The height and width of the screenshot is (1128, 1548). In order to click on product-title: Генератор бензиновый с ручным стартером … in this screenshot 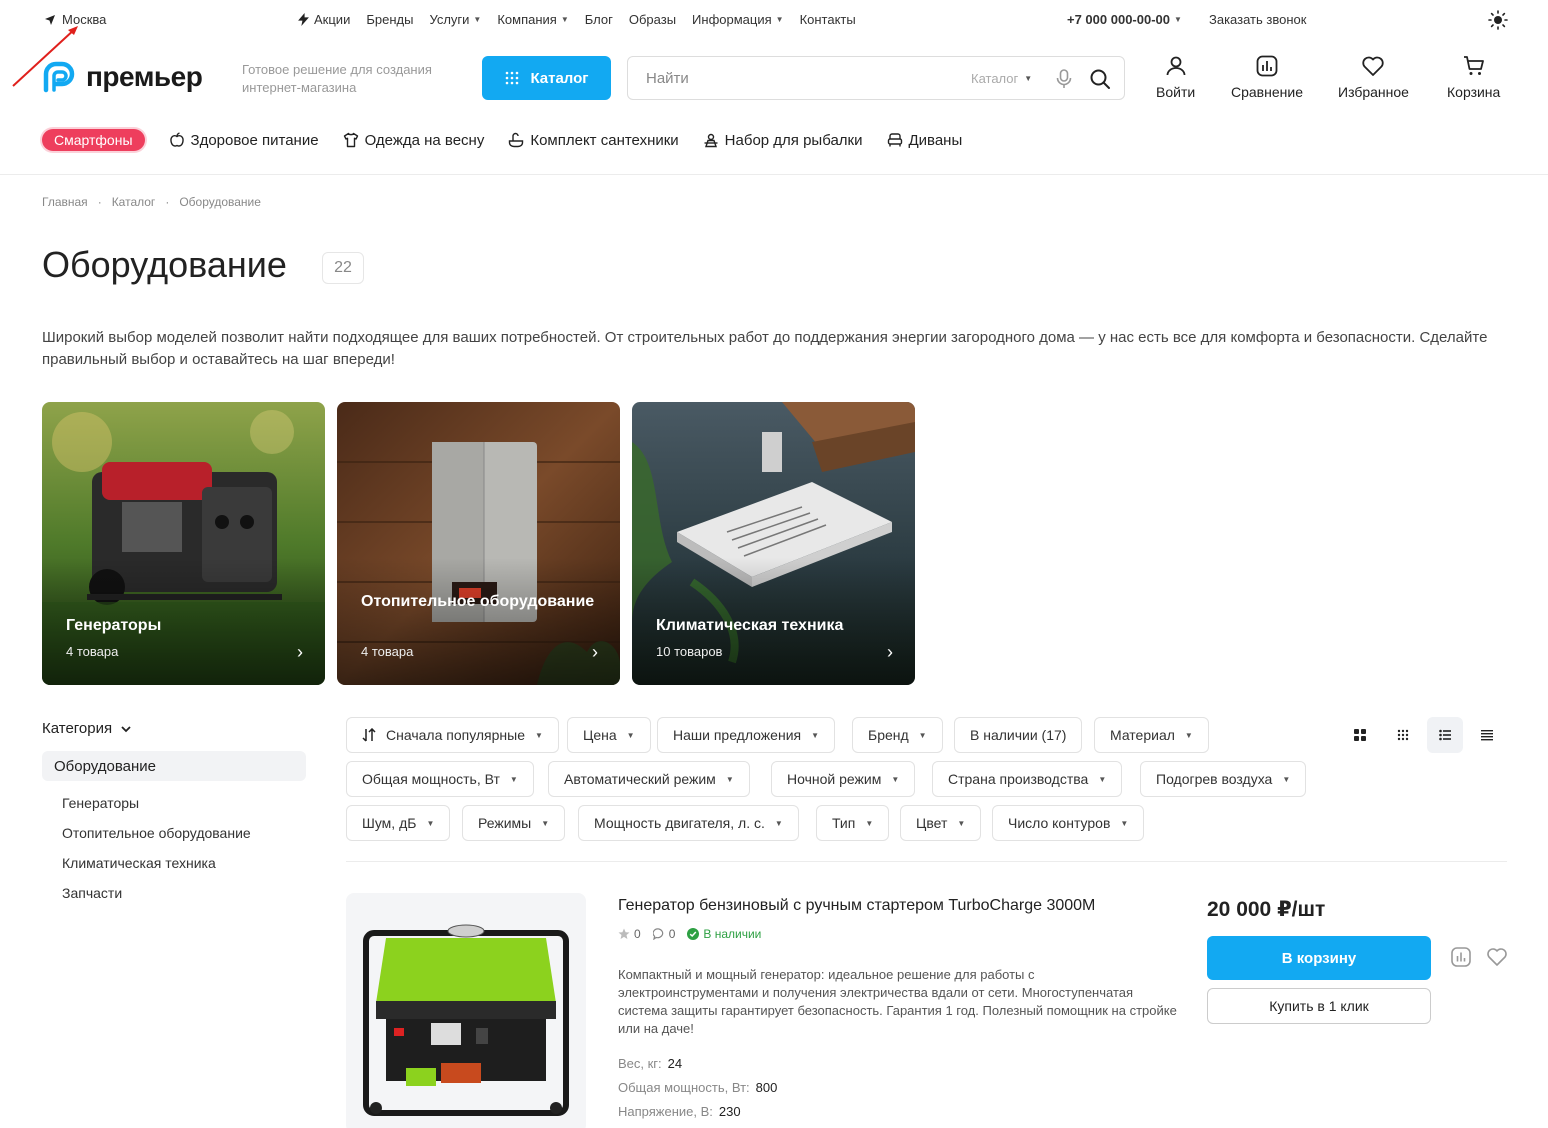, I will do `click(856, 906)`.